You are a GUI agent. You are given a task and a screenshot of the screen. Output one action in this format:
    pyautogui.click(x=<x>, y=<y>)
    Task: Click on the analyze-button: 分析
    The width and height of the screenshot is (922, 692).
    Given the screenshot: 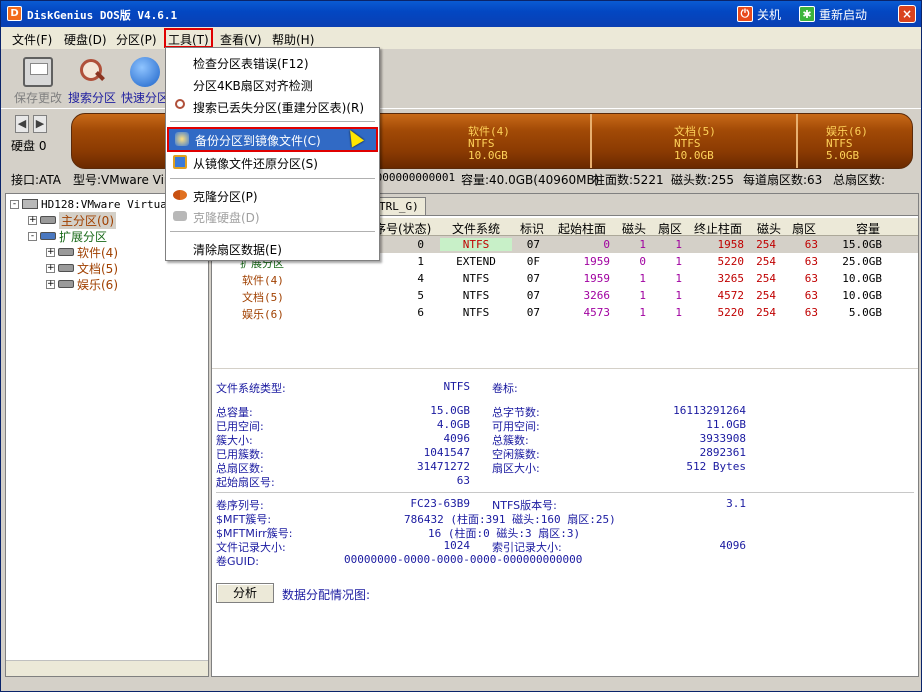 What is the action you would take?
    pyautogui.click(x=245, y=593)
    